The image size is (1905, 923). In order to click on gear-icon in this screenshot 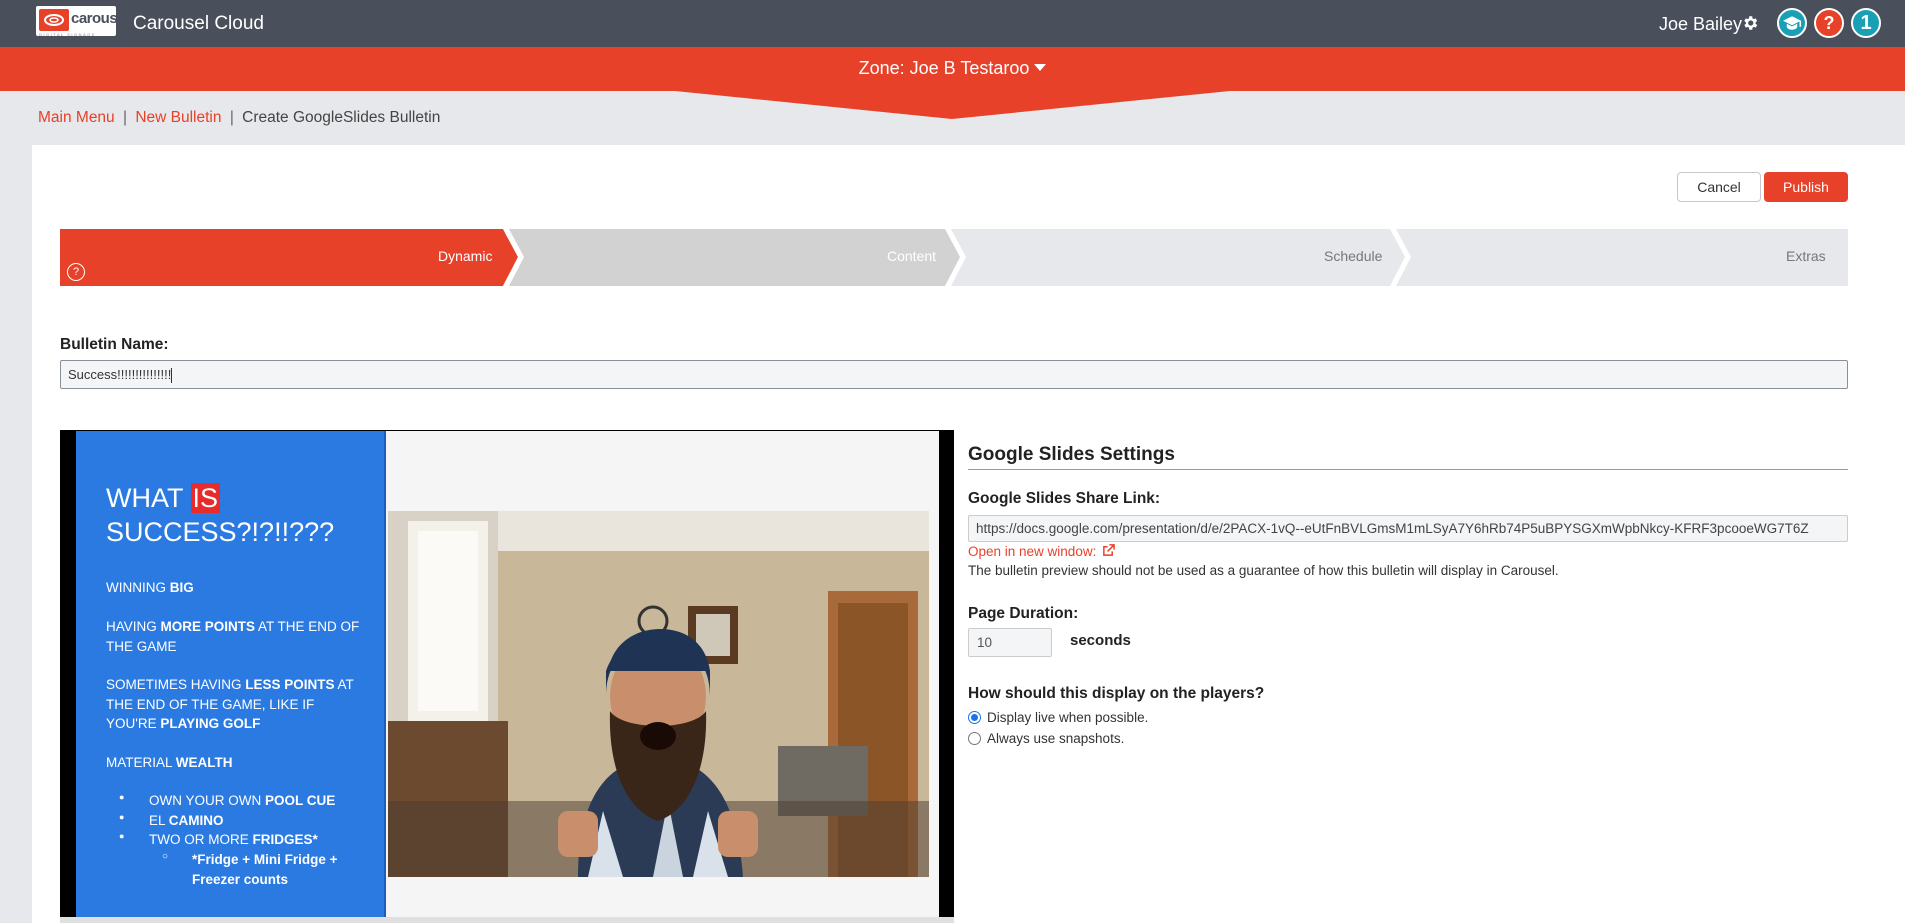, I will do `click(1750, 25)`.